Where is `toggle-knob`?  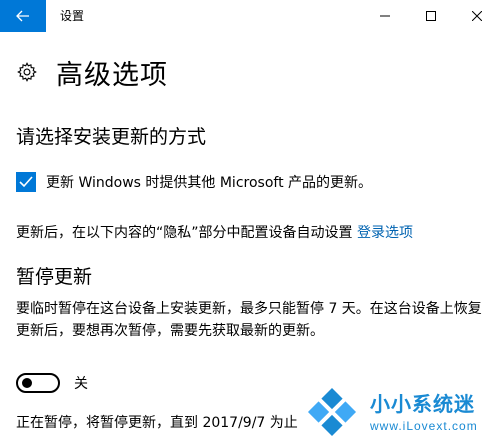 toggle-knob is located at coordinates (27, 383).